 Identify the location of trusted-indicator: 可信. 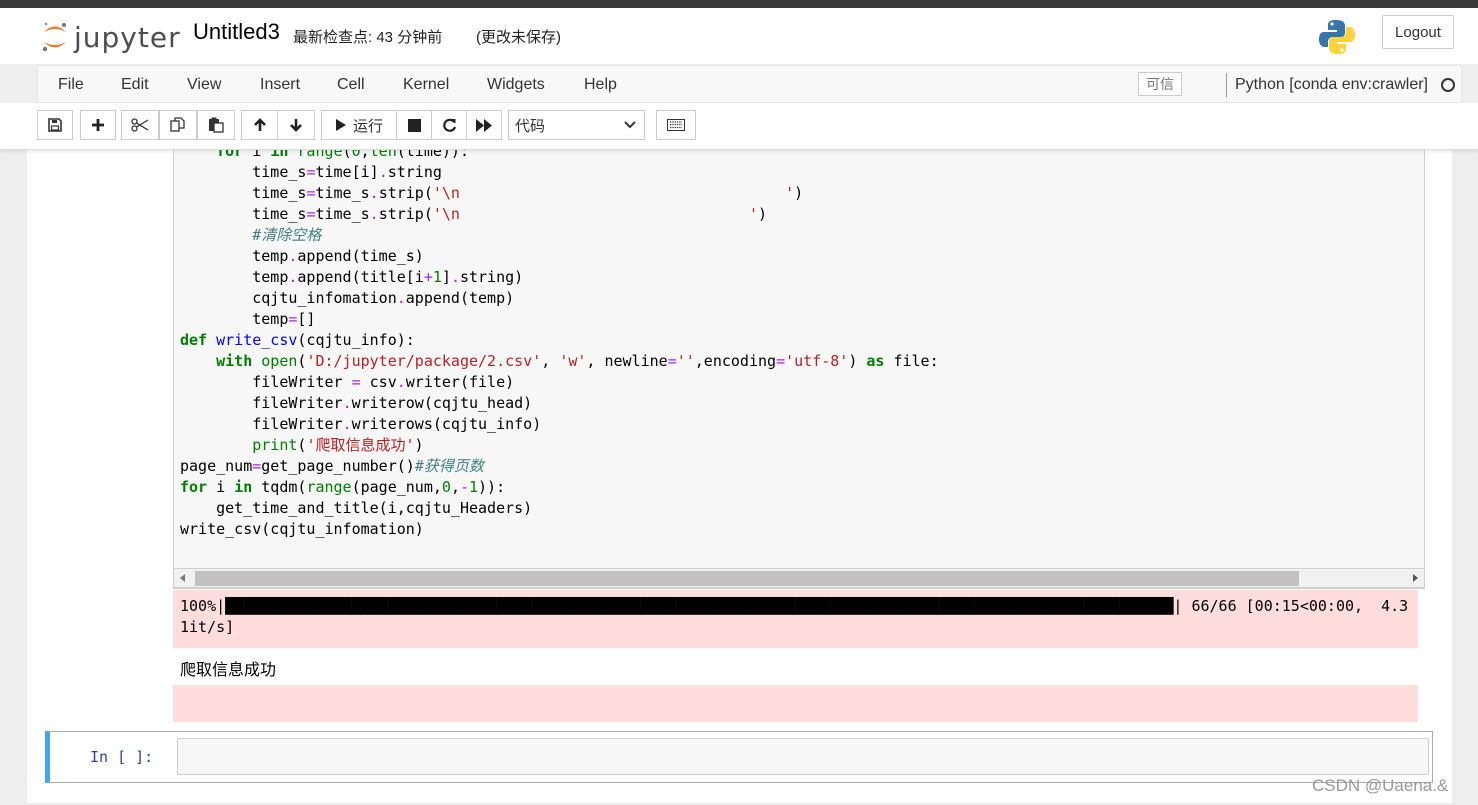
(1160, 84).